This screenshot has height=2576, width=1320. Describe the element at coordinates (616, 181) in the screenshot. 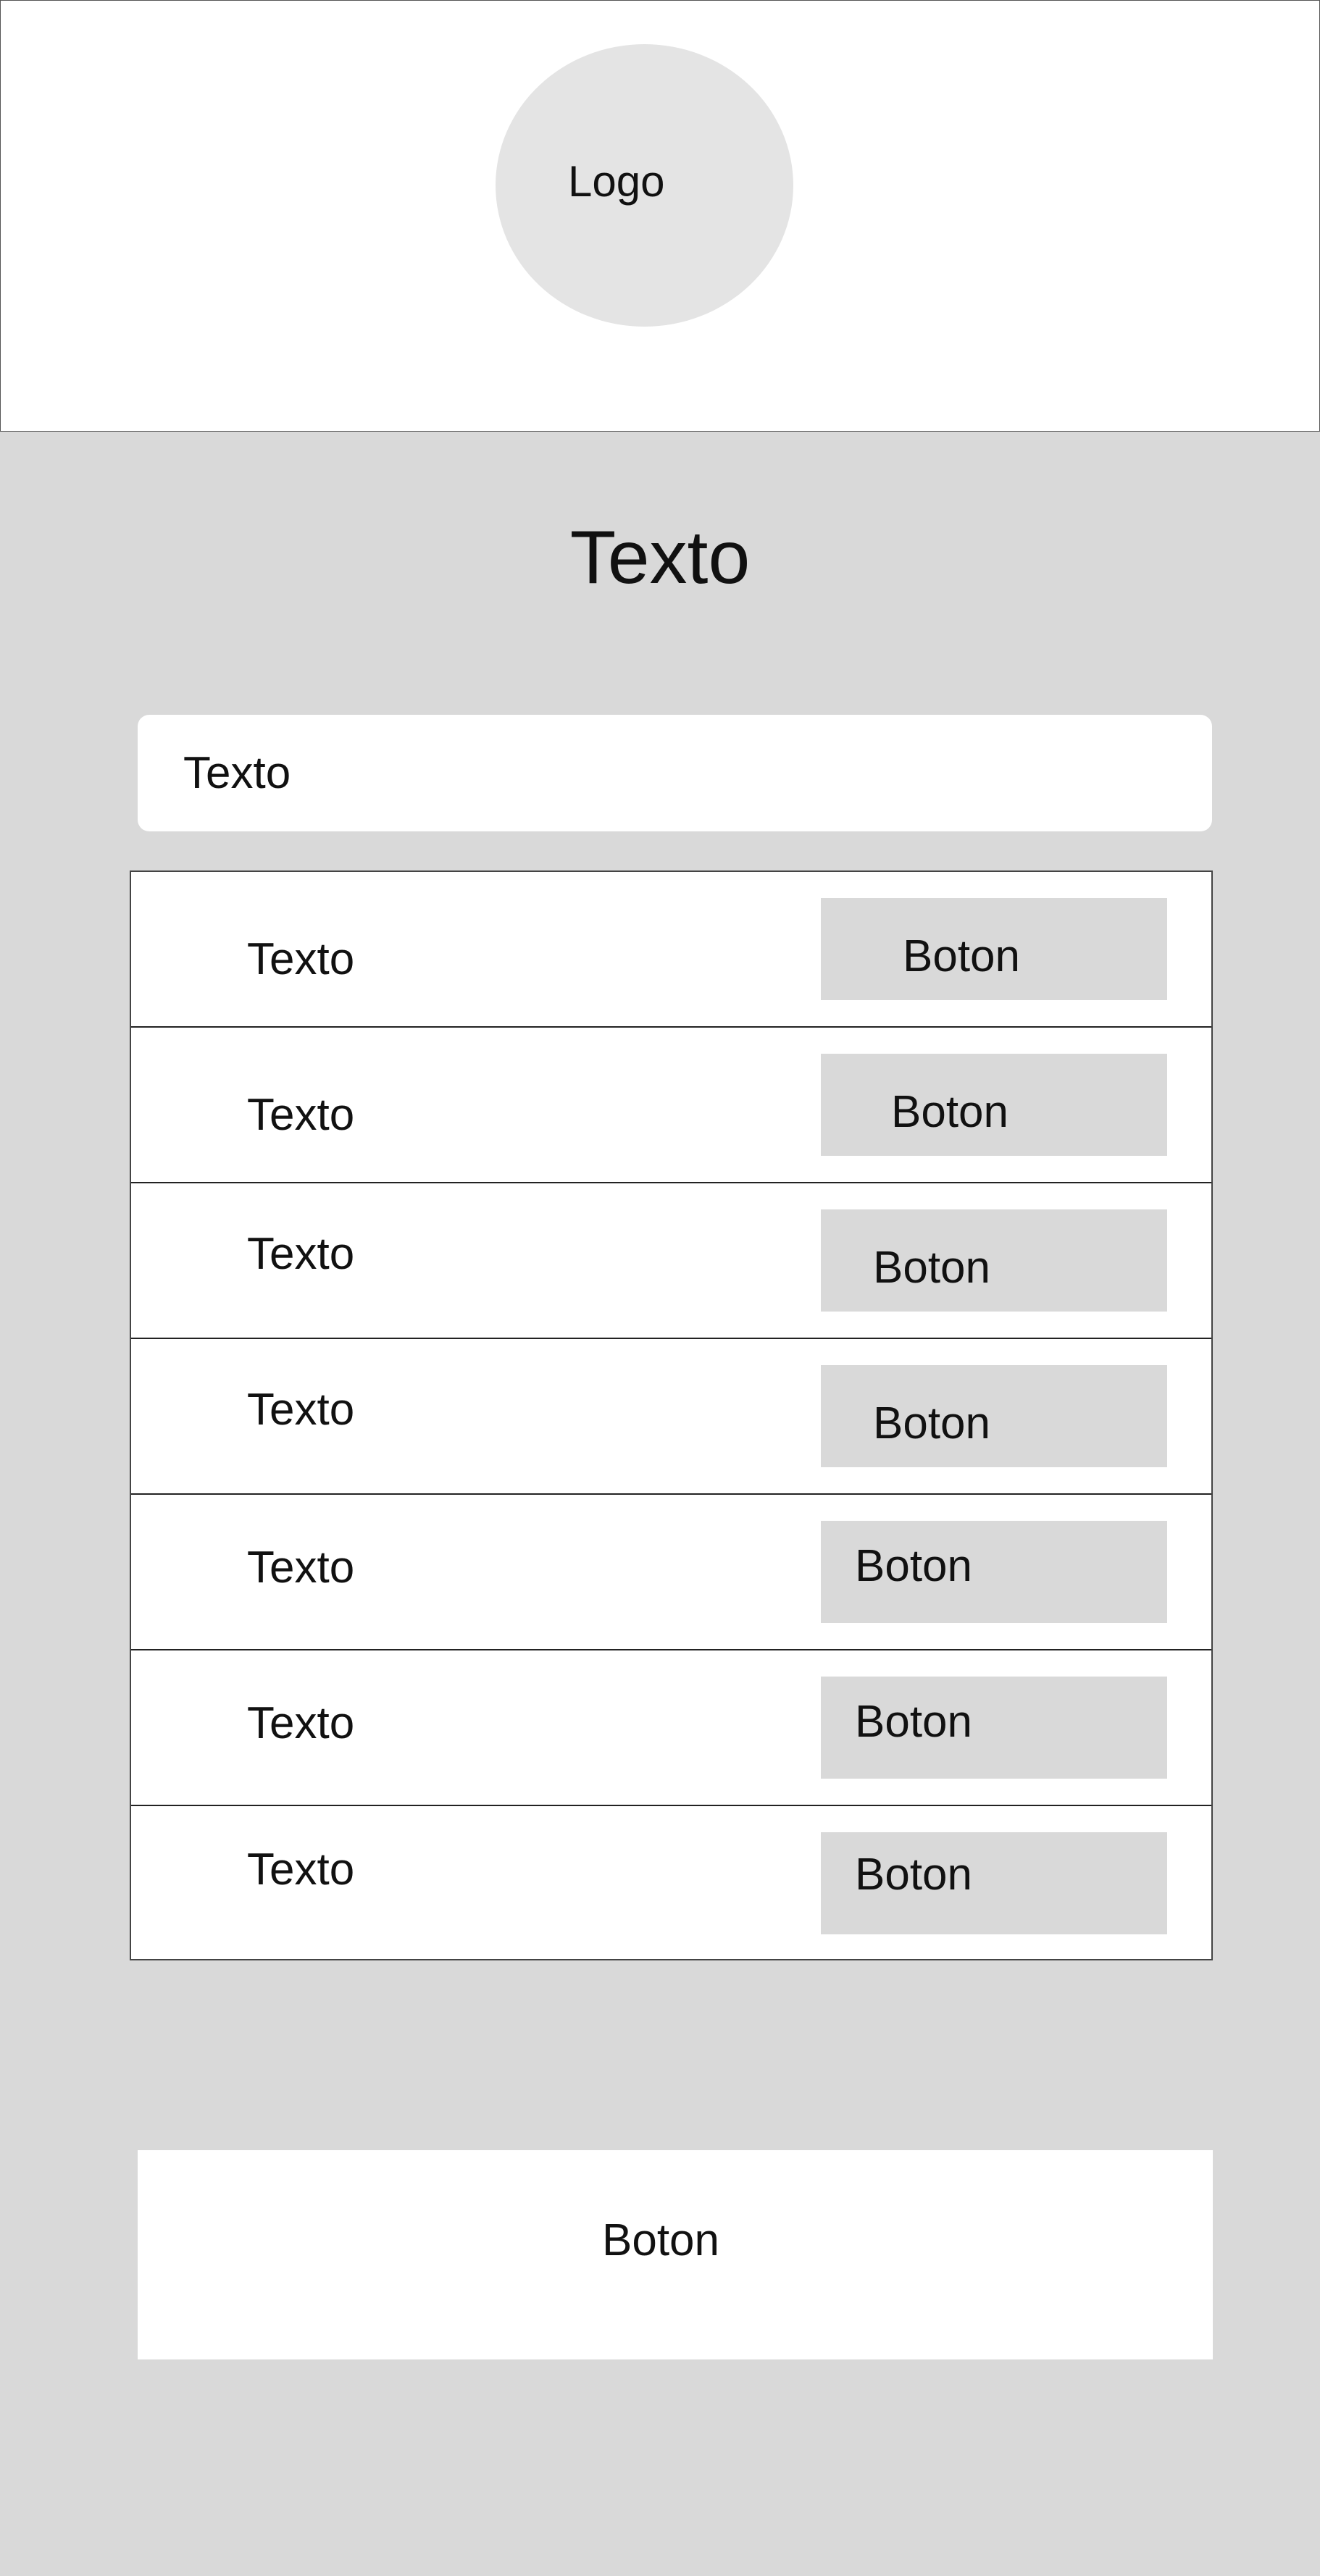

I see `logo-label: Logo` at that location.